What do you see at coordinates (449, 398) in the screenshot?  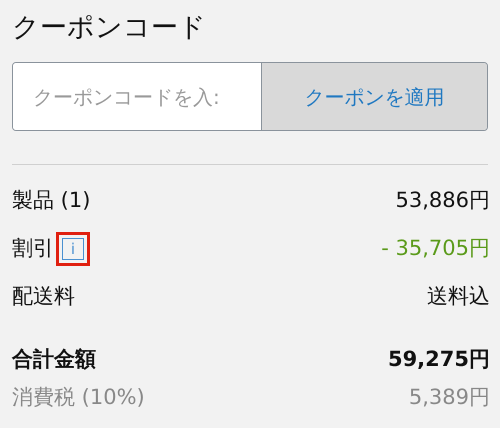 I see `summary-value: 5,389円` at bounding box center [449, 398].